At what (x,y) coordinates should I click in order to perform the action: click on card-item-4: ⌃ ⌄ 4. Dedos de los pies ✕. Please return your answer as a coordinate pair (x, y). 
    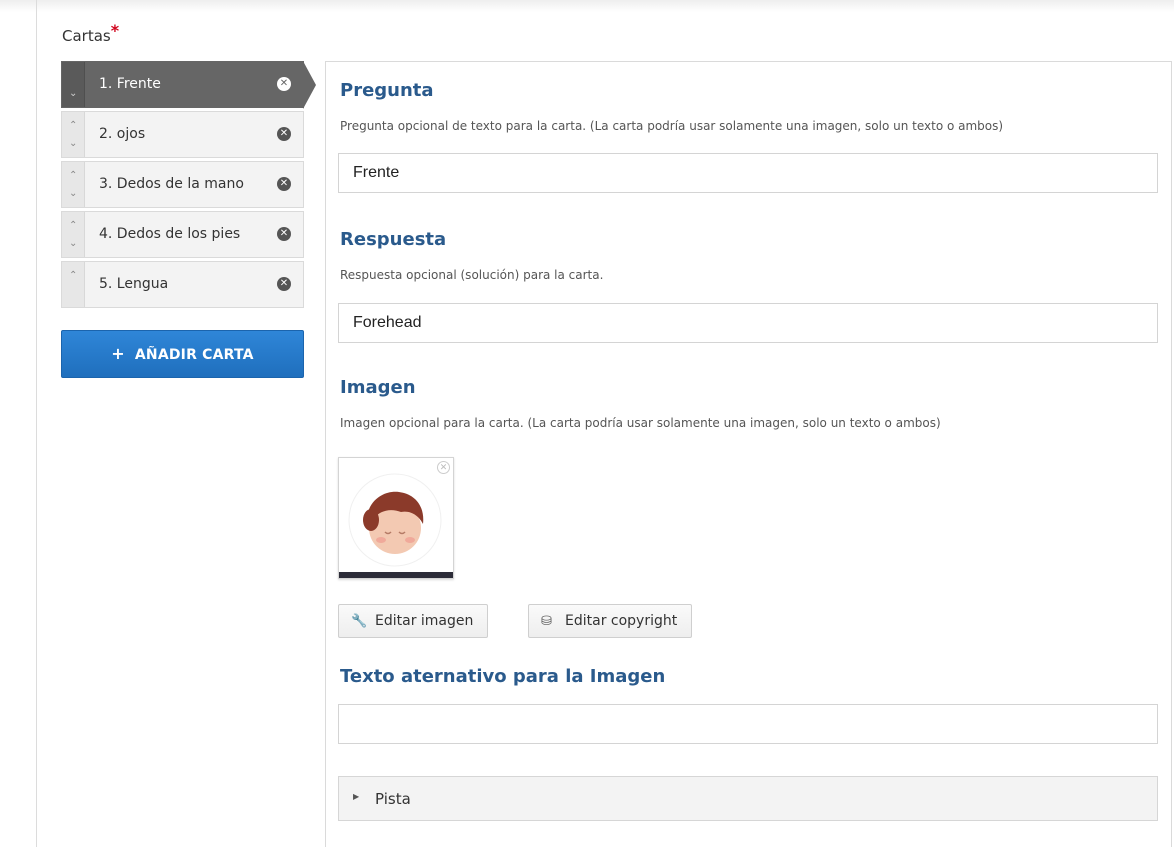
    Looking at the image, I should click on (182, 234).